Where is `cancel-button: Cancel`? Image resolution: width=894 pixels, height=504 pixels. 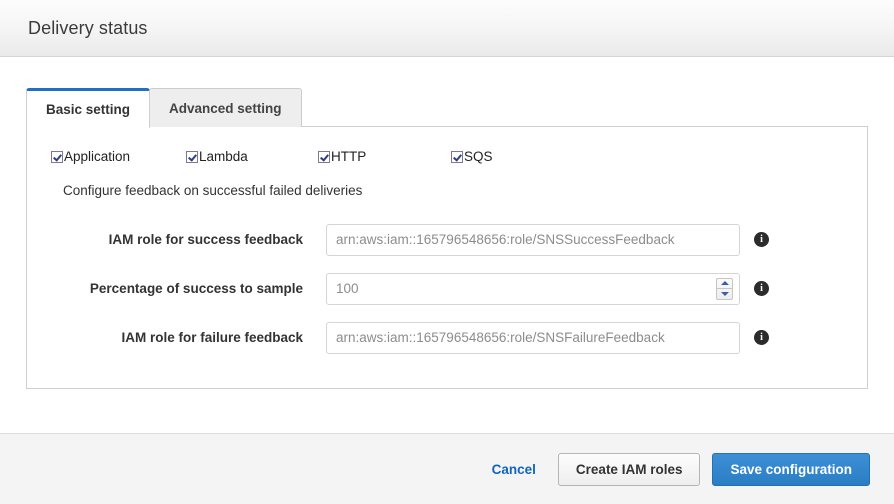
cancel-button: Cancel is located at coordinates (514, 469).